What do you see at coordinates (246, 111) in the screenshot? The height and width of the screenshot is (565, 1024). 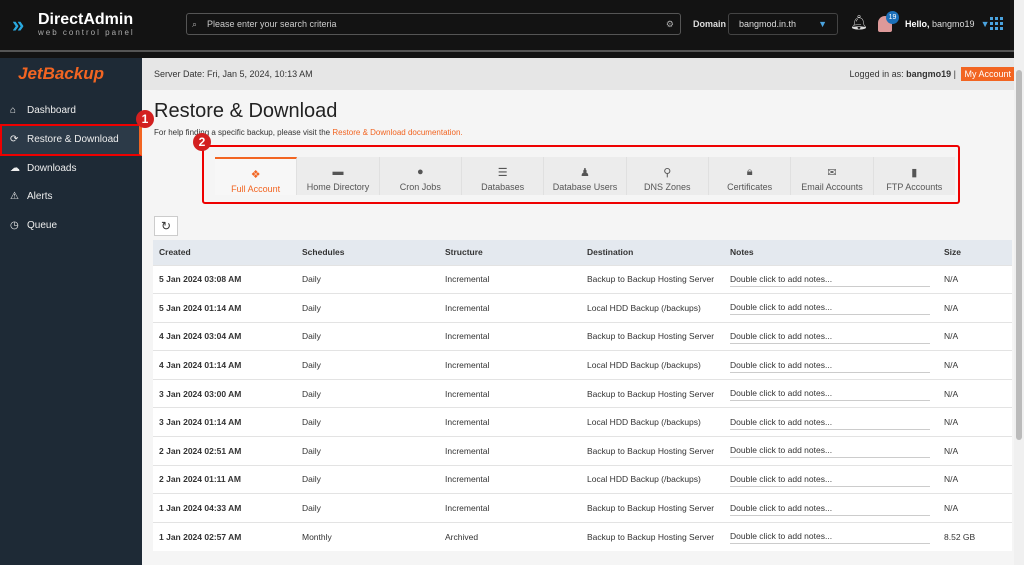 I see `page-title: Restore & Download` at bounding box center [246, 111].